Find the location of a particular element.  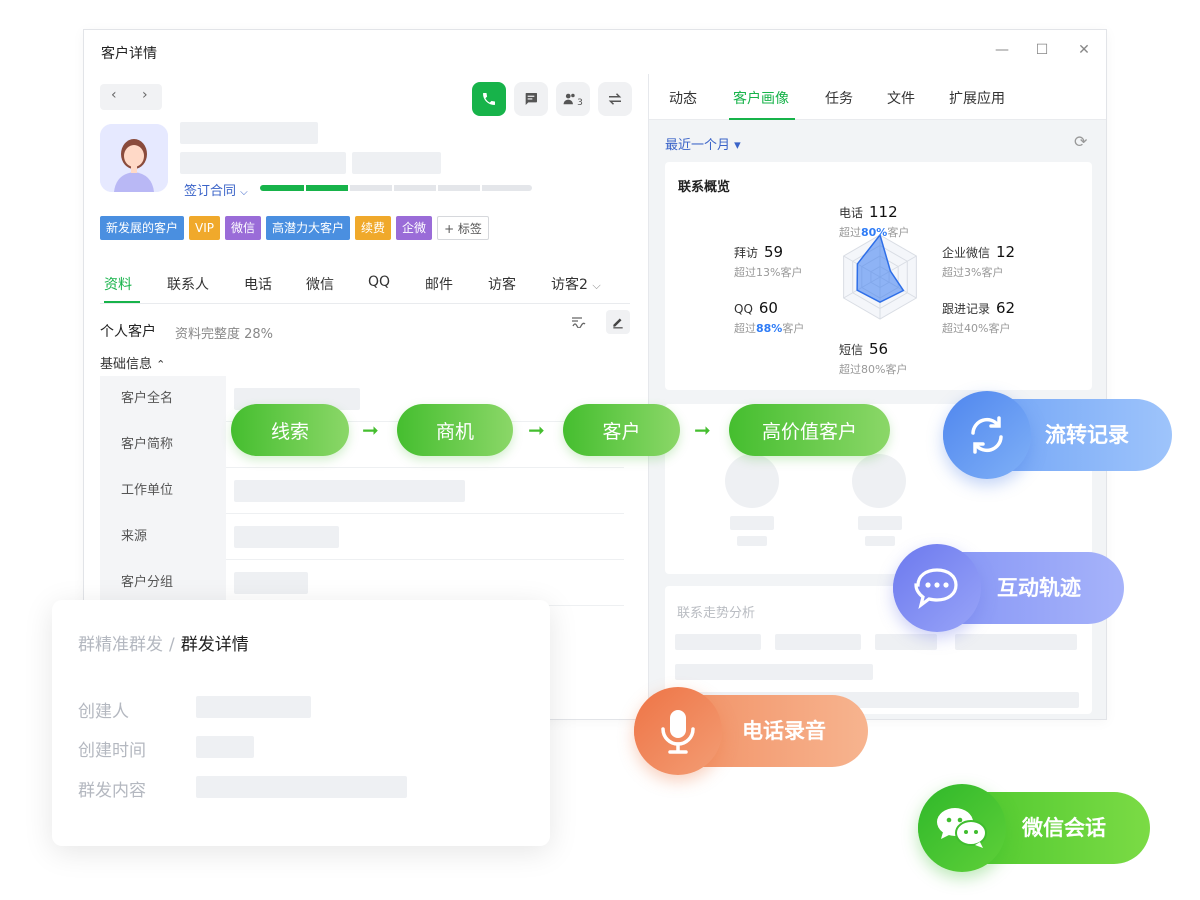

tab-visitor: 访客 is located at coordinates (502, 284).